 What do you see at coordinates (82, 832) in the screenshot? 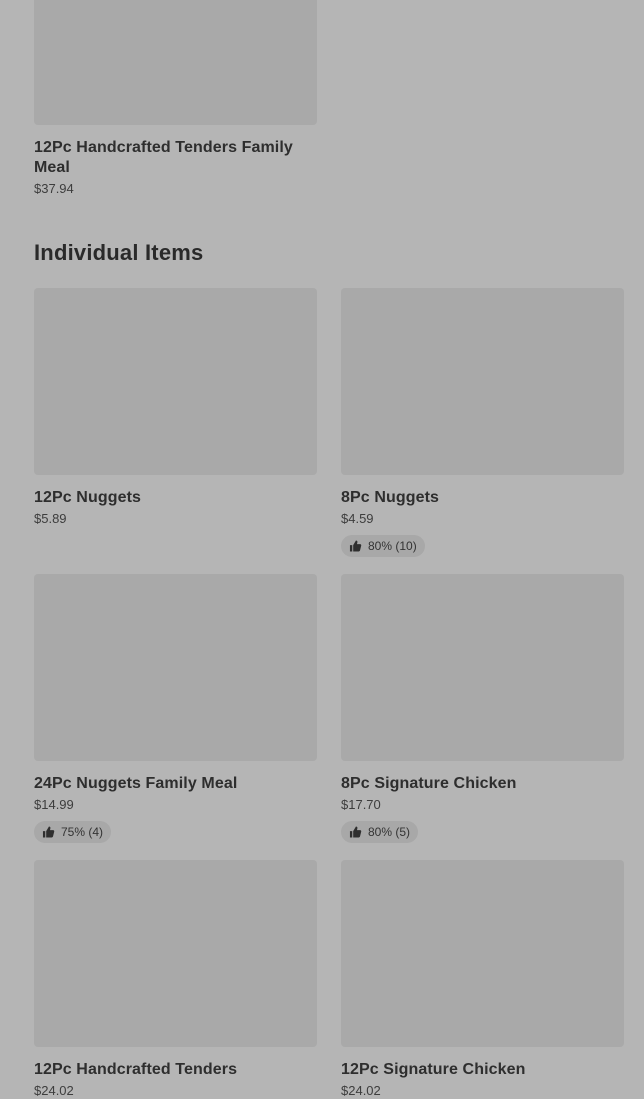
I see `rating-text: 75% (4)` at bounding box center [82, 832].